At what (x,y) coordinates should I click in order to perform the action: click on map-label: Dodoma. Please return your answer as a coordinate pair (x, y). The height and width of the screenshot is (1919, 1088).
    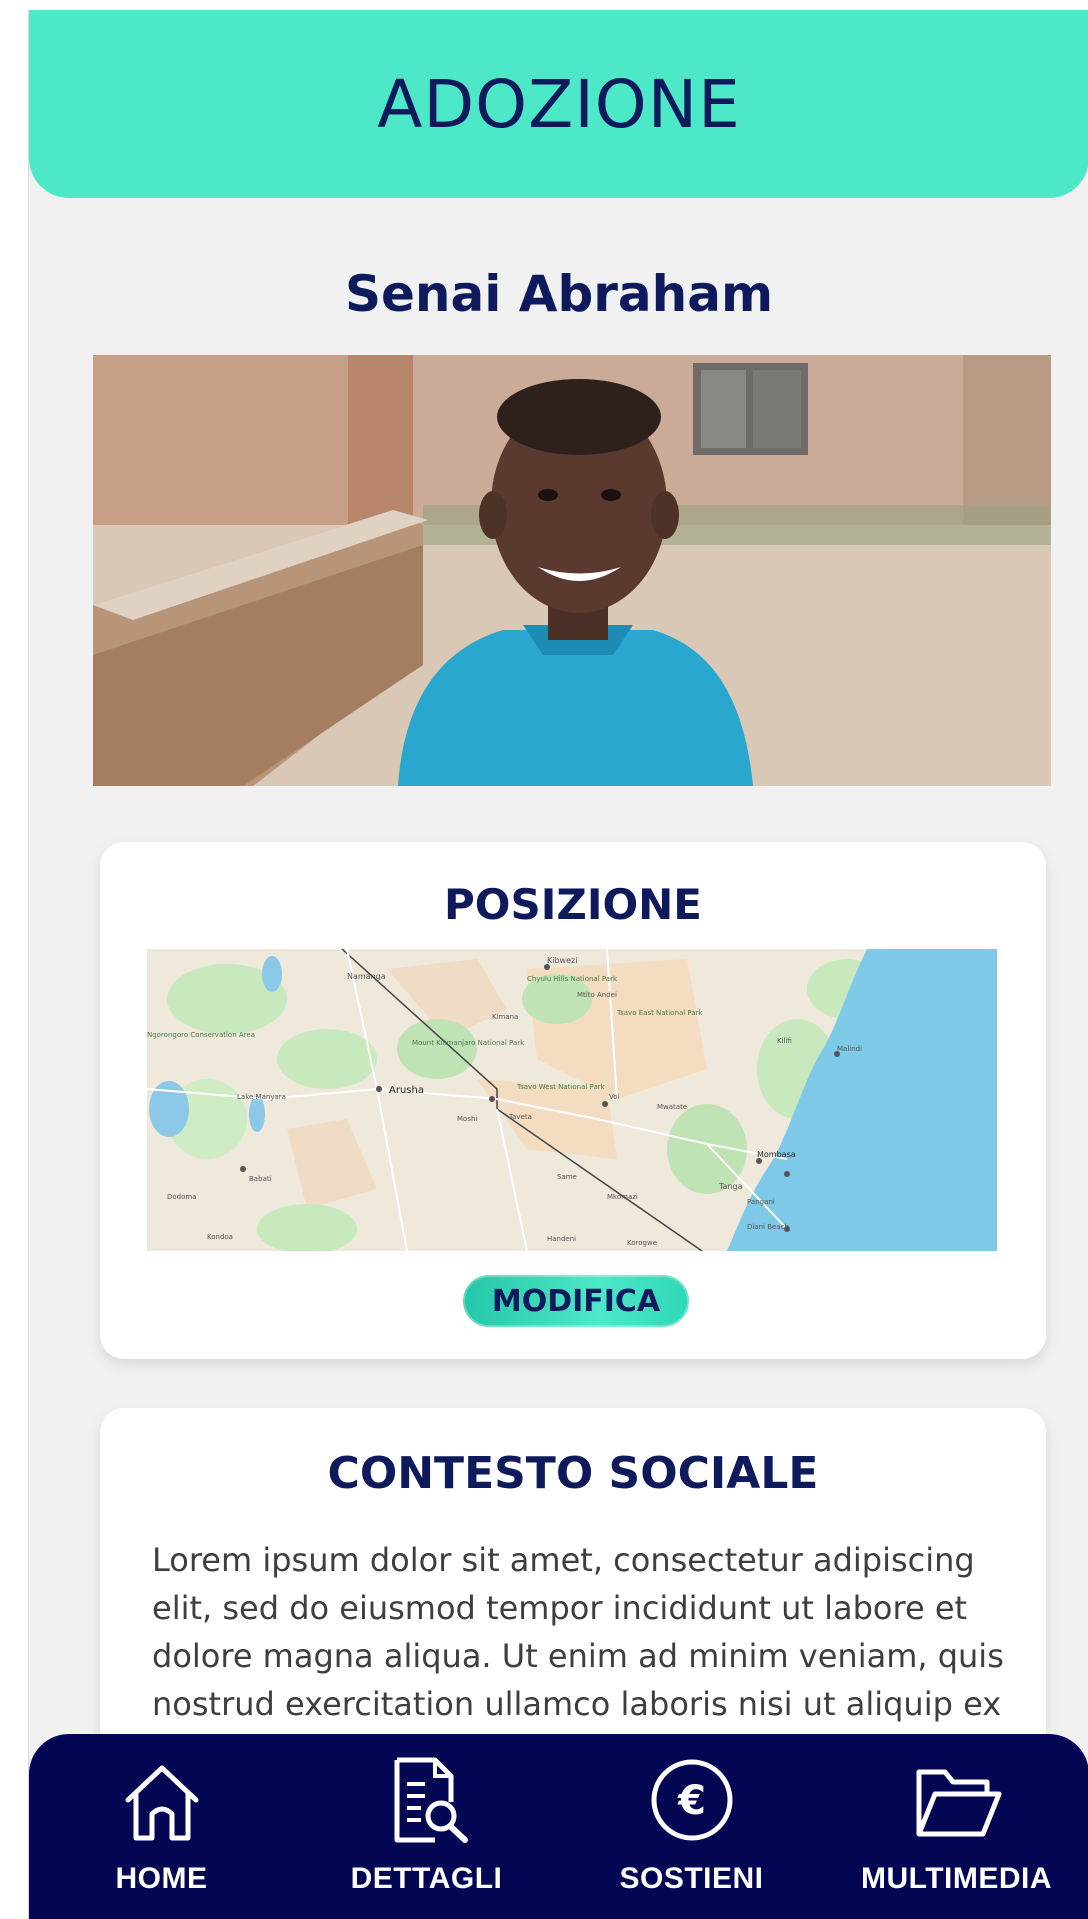
    Looking at the image, I should click on (182, 1197).